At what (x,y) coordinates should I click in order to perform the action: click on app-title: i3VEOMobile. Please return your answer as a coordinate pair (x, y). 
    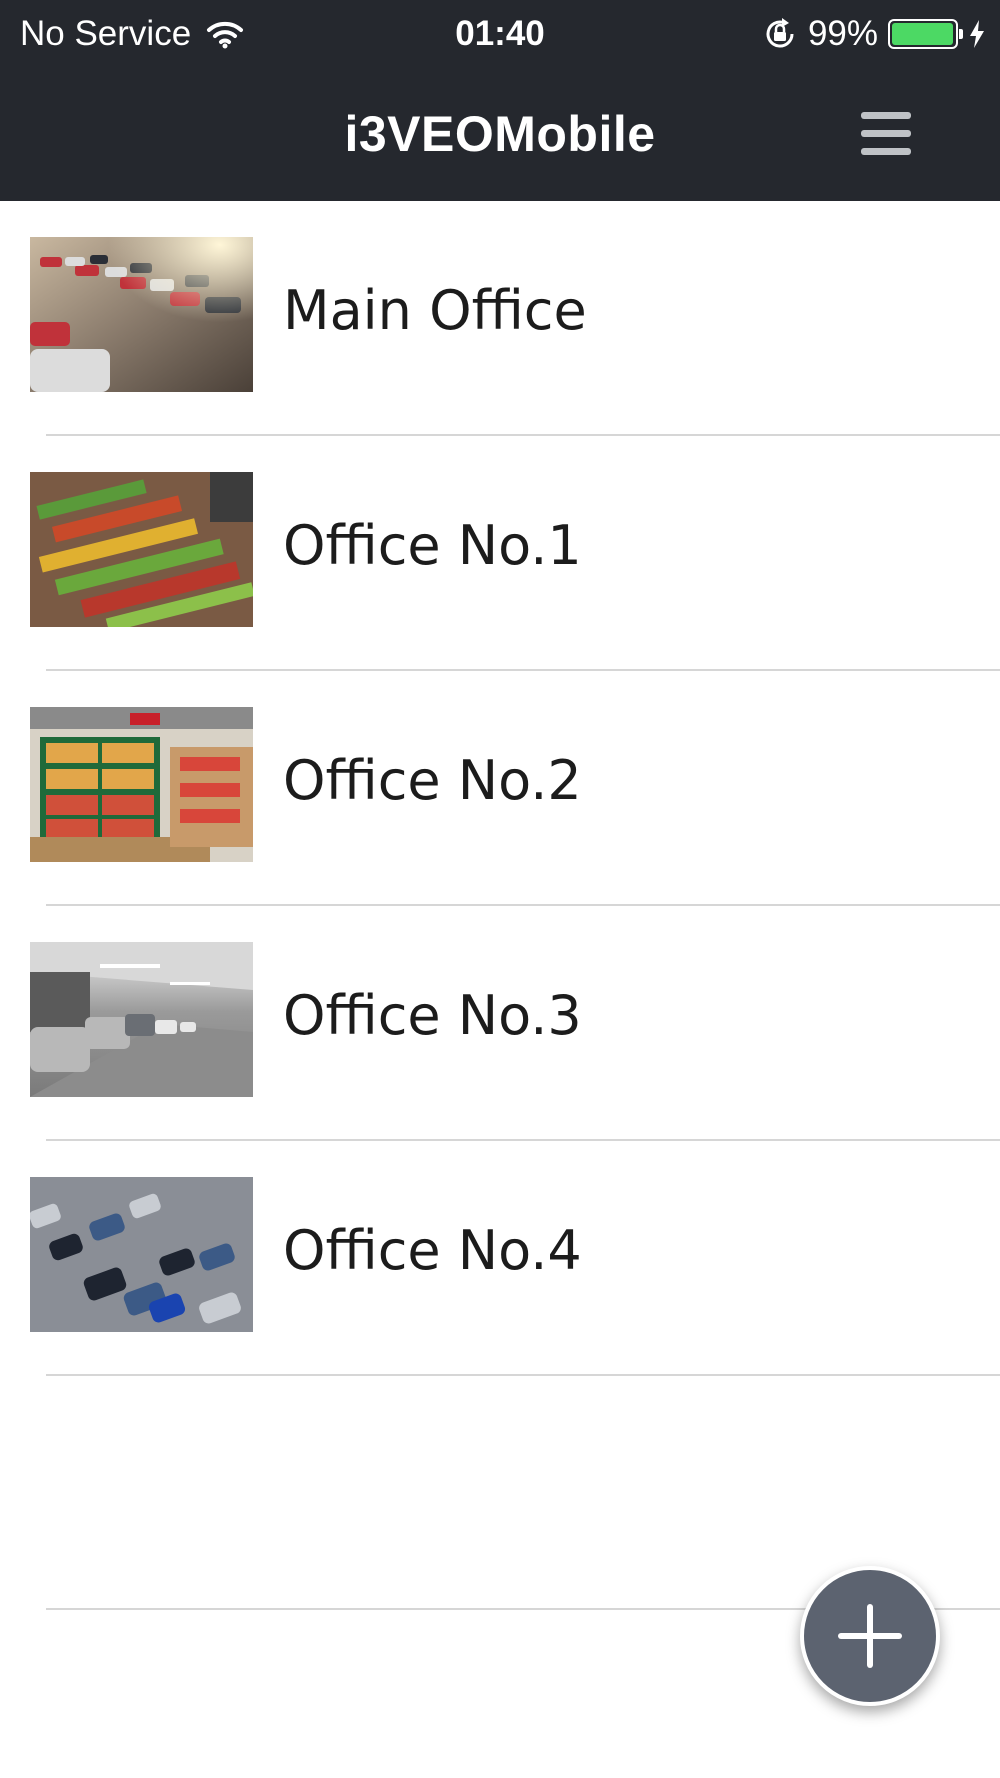
    Looking at the image, I should click on (500, 134).